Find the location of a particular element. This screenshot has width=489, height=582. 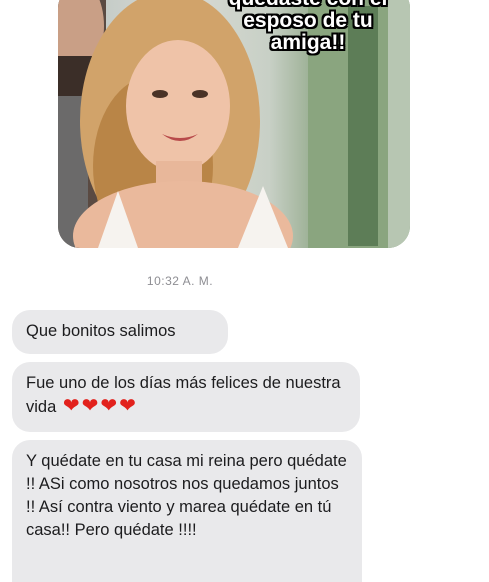

meme-caption: quedaste con el esposo de tu amiga!! is located at coordinates (308, 27).